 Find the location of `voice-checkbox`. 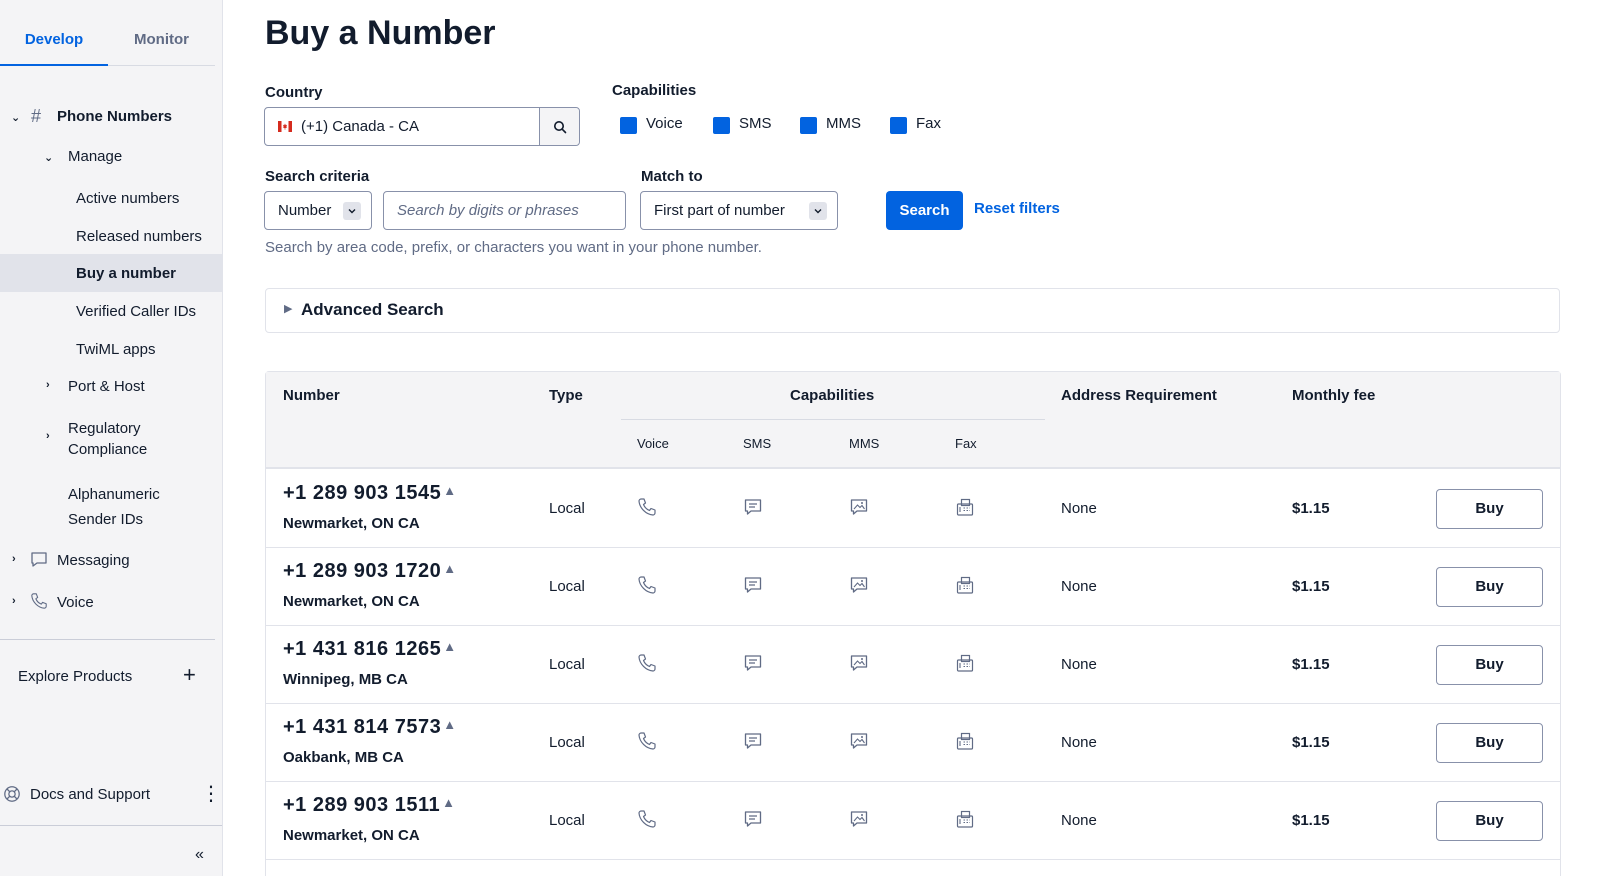

voice-checkbox is located at coordinates (628, 125).